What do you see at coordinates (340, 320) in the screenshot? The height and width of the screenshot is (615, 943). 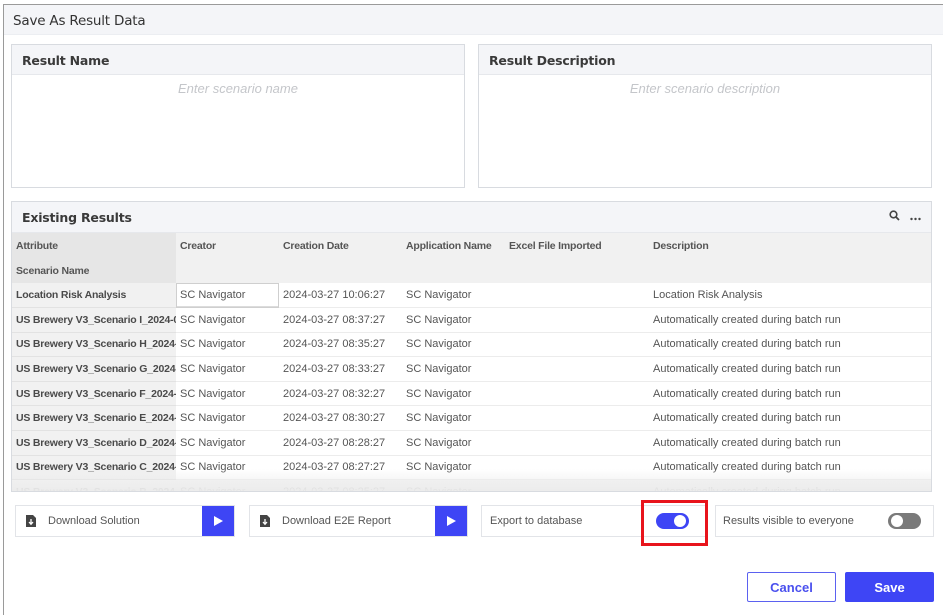 I see `cell-creation-date: 2024-03-27 08:37:27` at bounding box center [340, 320].